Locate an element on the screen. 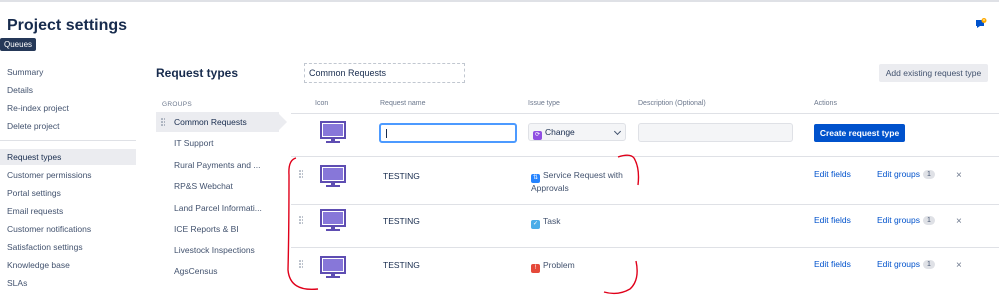  issue-type: ⇅ Service Request with Approvals is located at coordinates (577, 181).